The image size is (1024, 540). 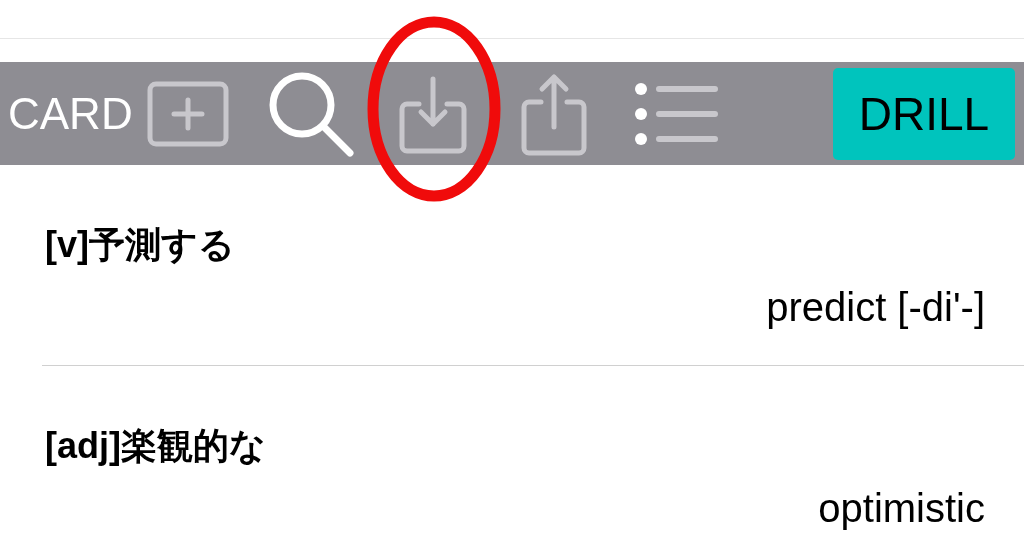 What do you see at coordinates (924, 113) in the screenshot?
I see `drill-button: DRILL` at bounding box center [924, 113].